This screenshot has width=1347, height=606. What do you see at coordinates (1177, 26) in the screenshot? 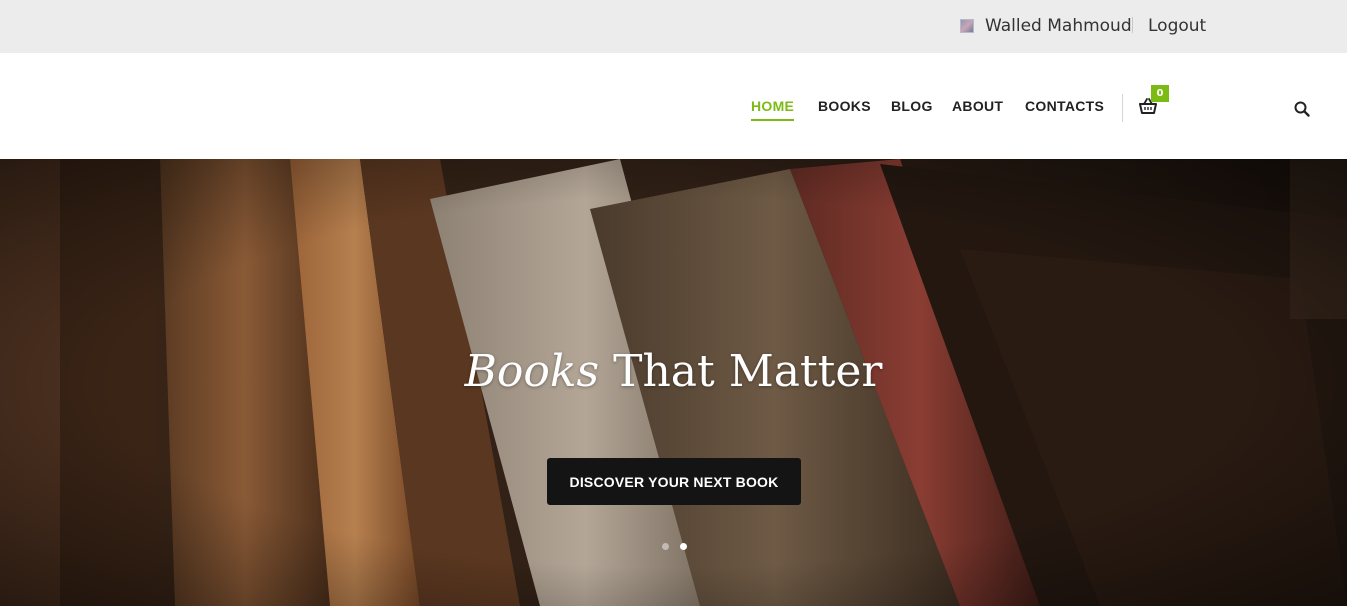
I see `logout-link: Logout` at bounding box center [1177, 26].